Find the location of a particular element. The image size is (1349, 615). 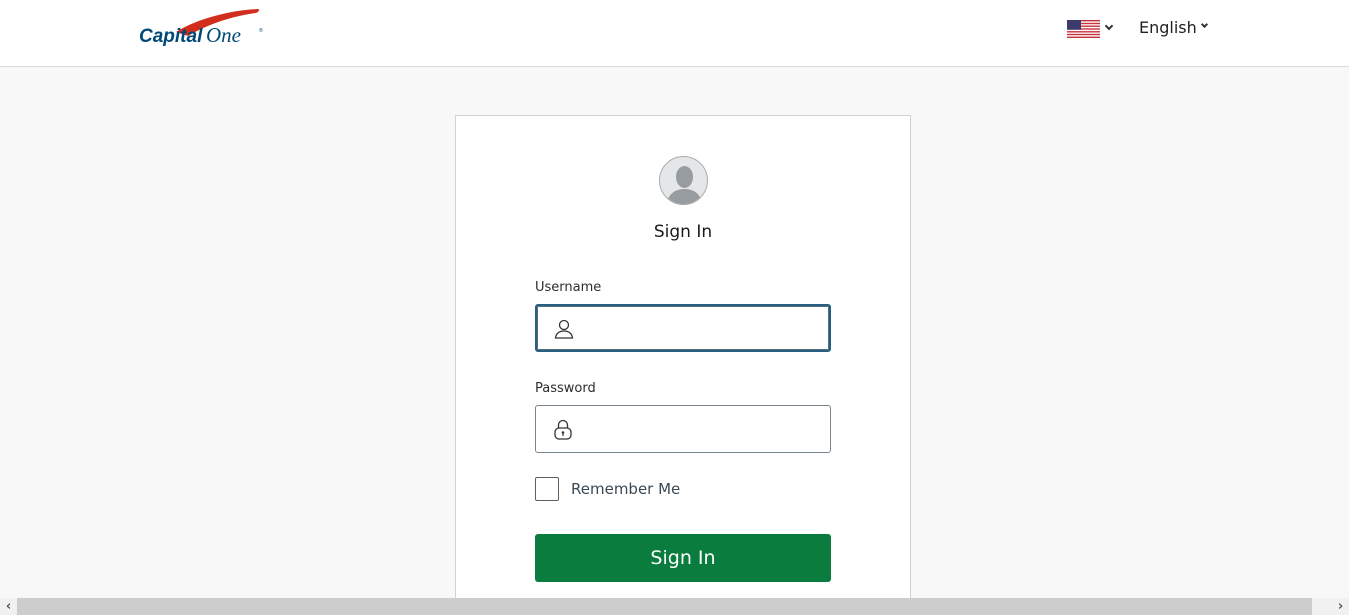

country-selector is located at coordinates (1090, 29).